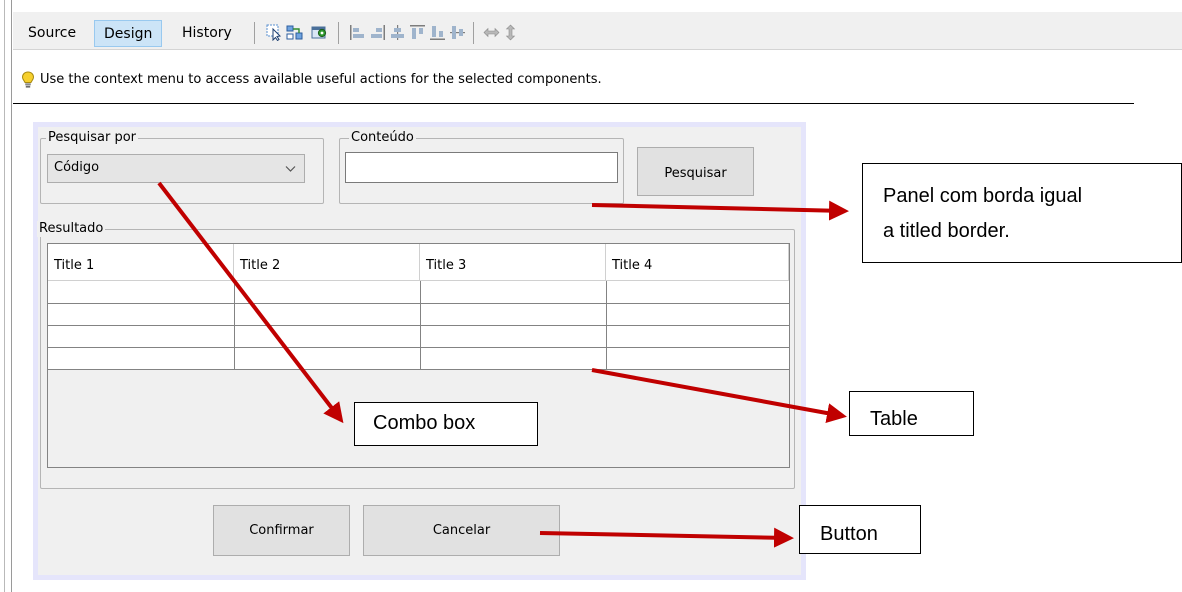 The width and height of the screenshot is (1182, 592). What do you see at coordinates (860, 529) in the screenshot?
I see `button-annotation: Button` at bounding box center [860, 529].